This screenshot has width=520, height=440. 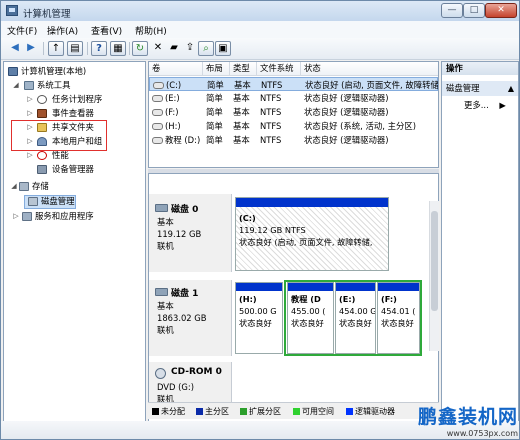 I want to click on legend-item: 可用空间, so click(x=313, y=411).